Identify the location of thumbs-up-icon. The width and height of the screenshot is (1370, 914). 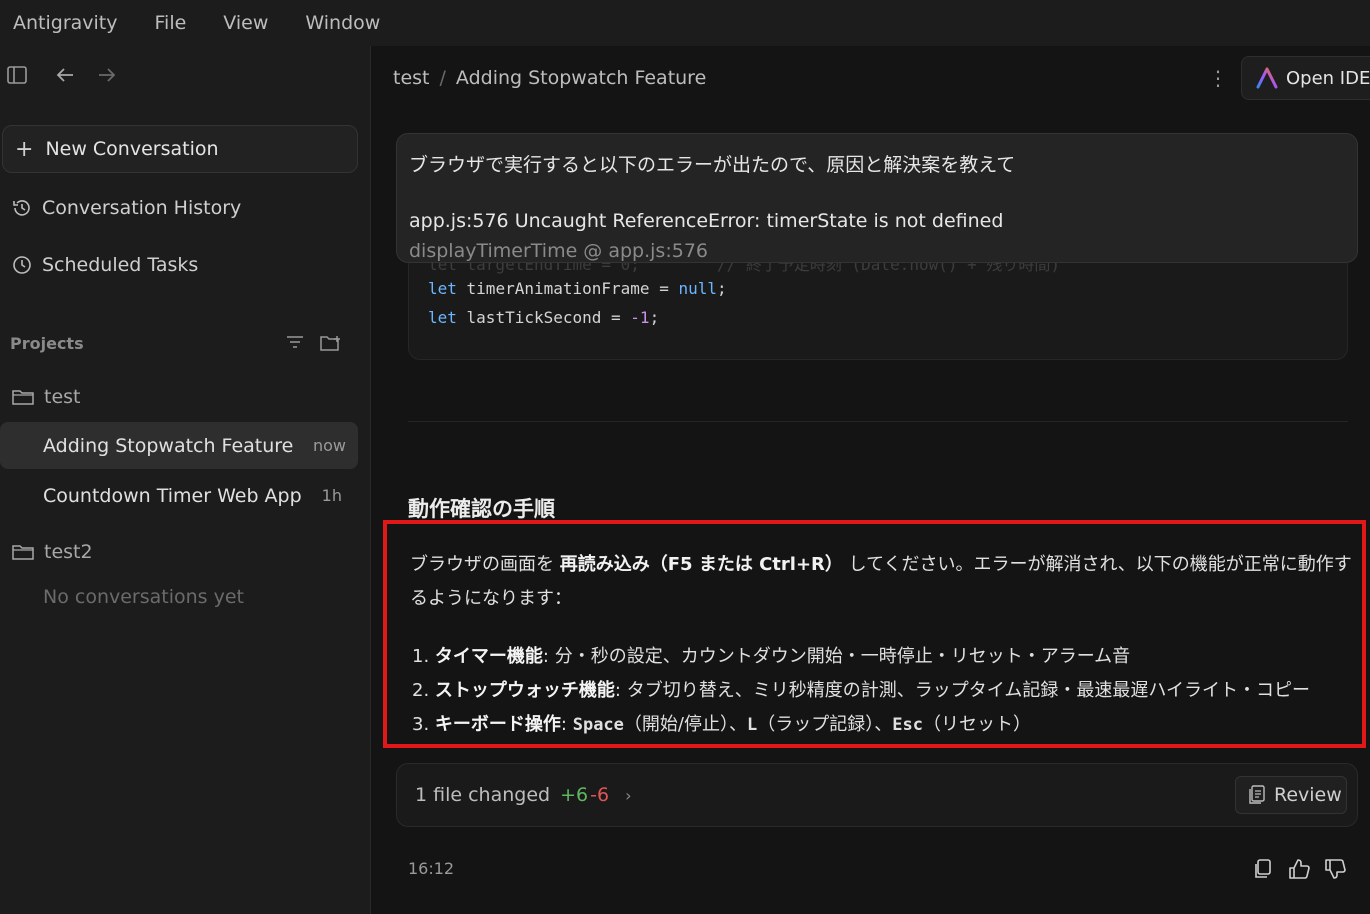
(1299, 871).